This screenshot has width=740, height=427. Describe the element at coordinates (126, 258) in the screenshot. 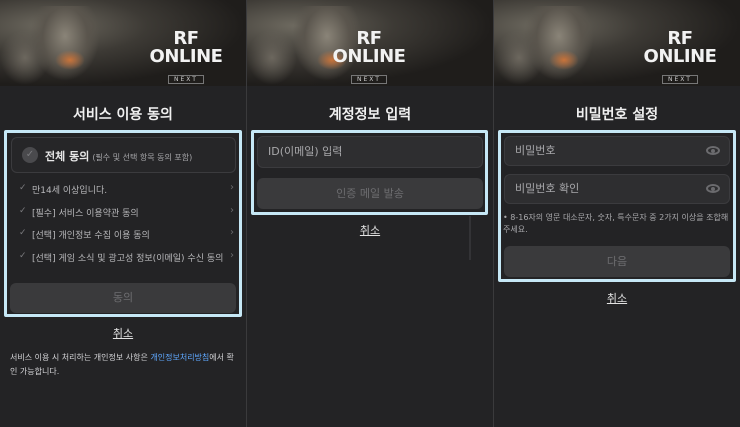

I see `term-item-marketing: ✓ [선택] 게임 소식 및 광고성 정보(이메일) 수신 동의 ›` at that location.